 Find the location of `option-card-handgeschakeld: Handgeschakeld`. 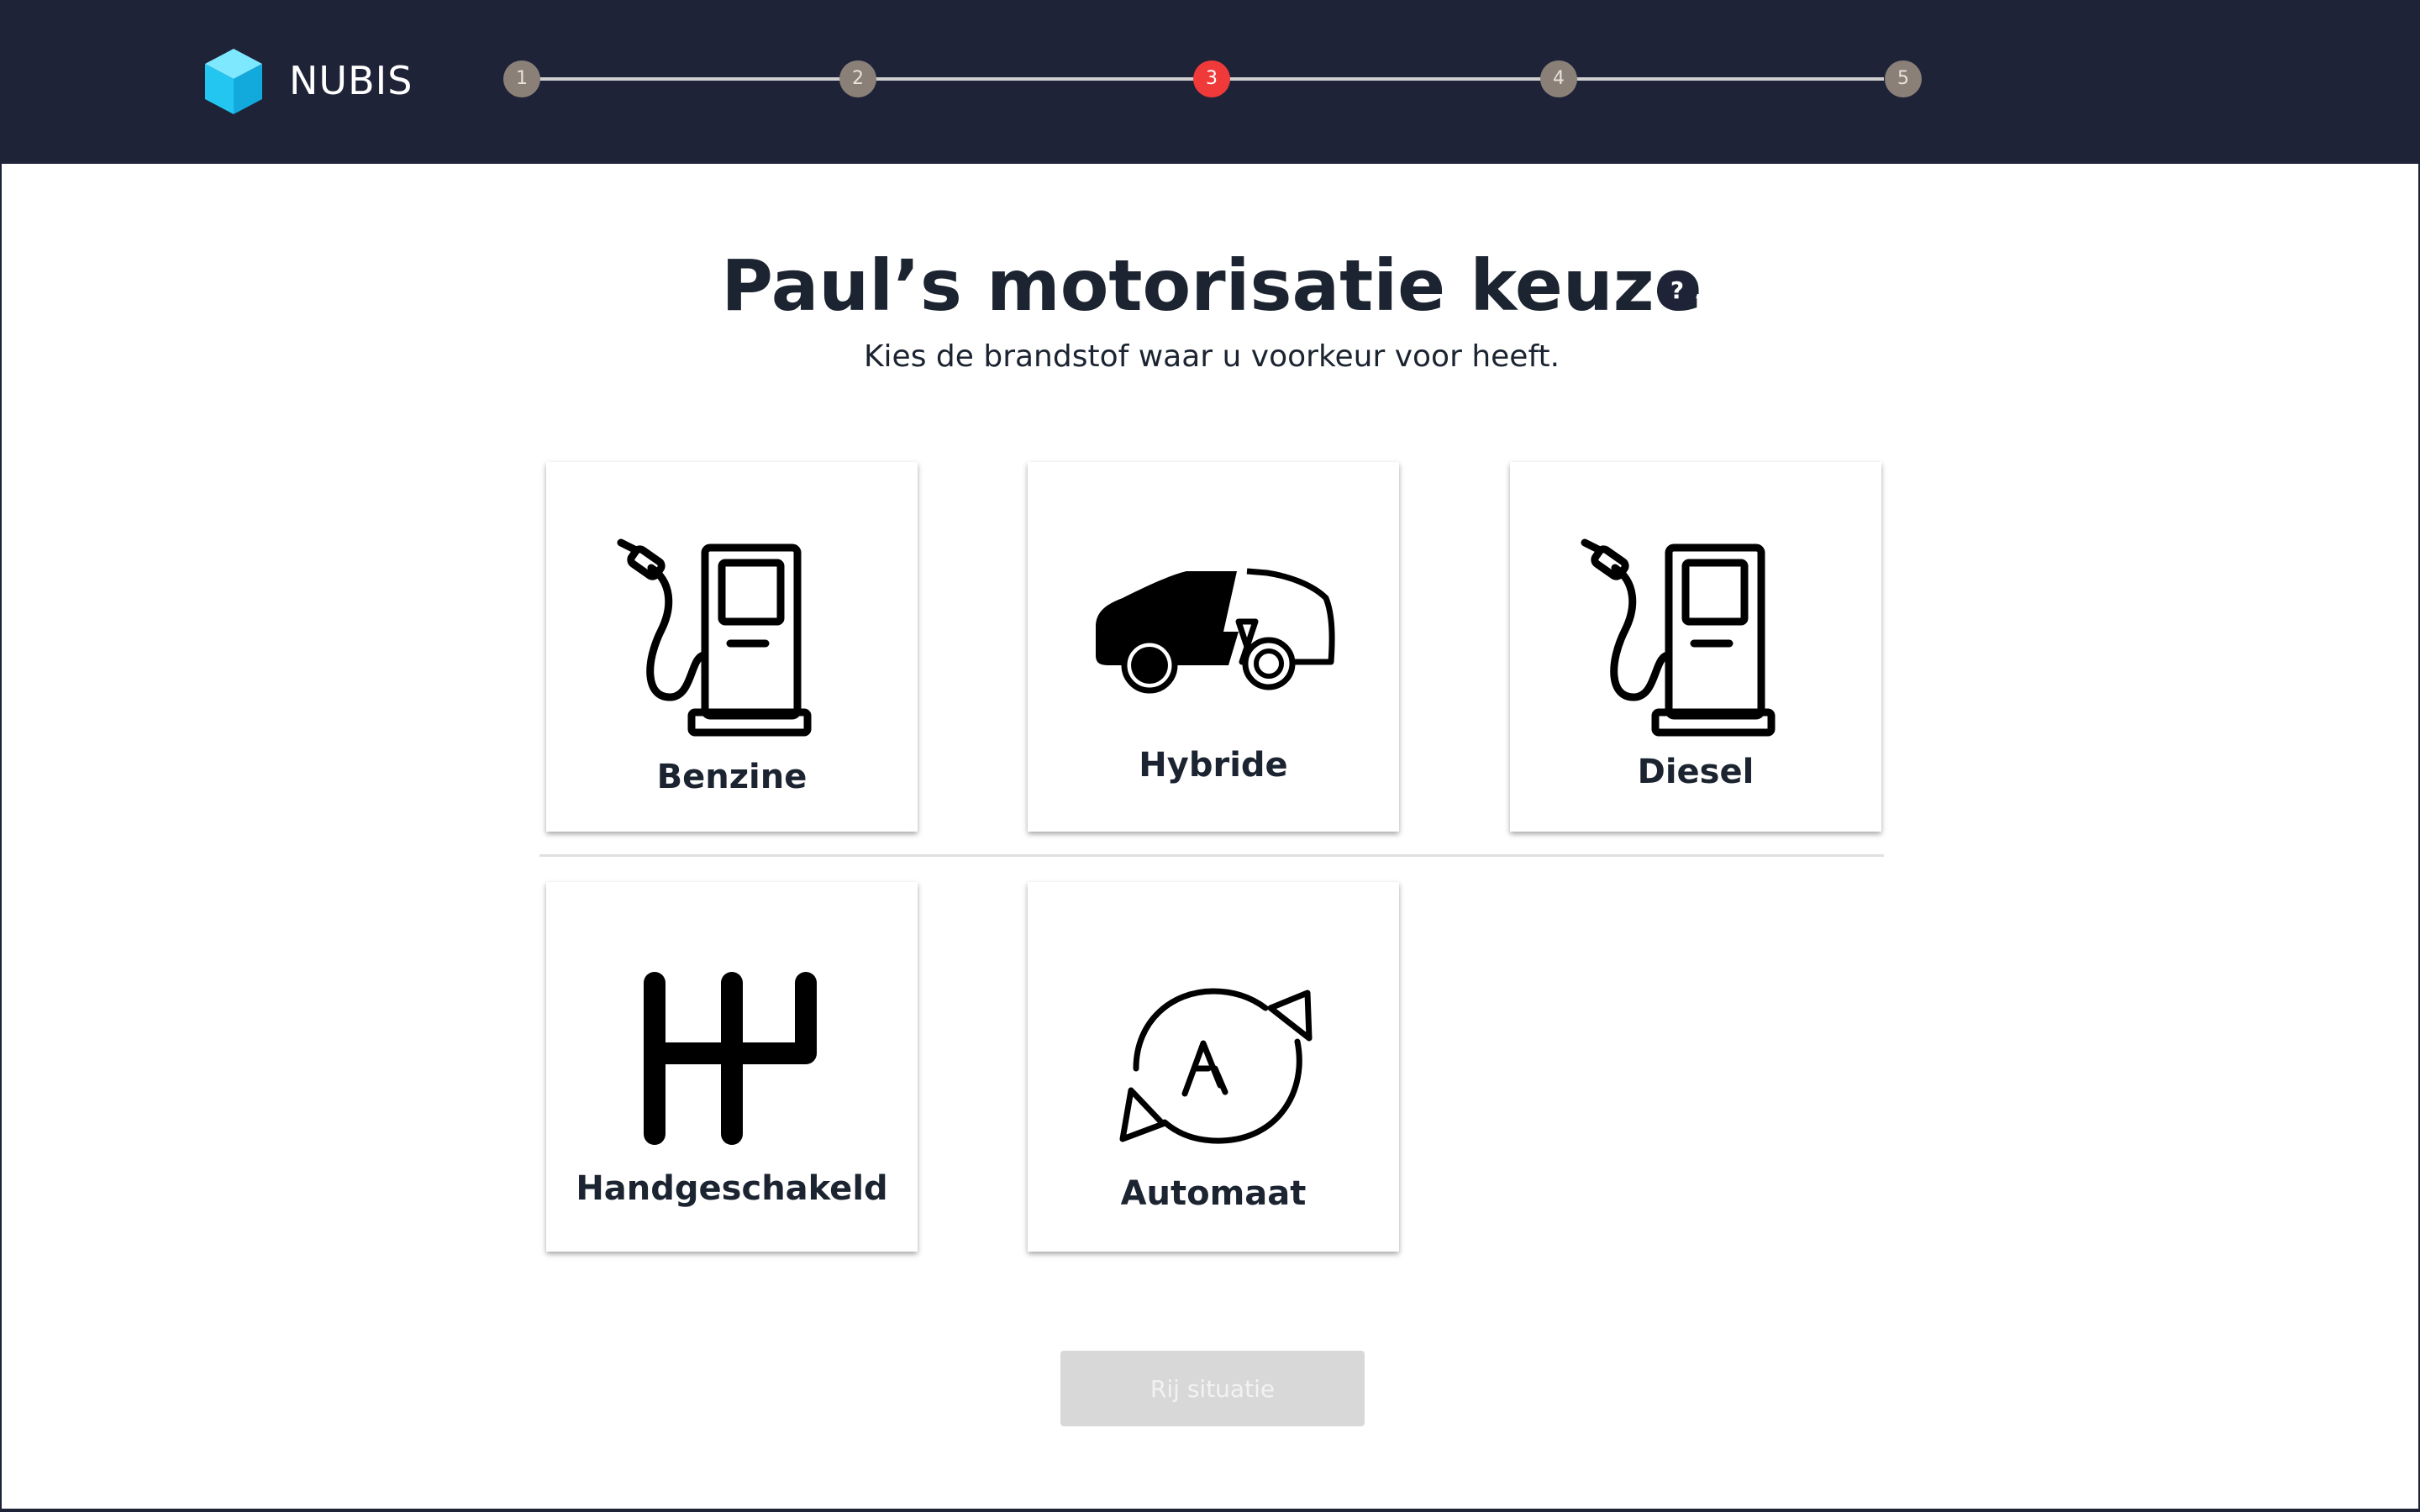

option-card-handgeschakeld: Handgeschakeld is located at coordinates (732, 1067).